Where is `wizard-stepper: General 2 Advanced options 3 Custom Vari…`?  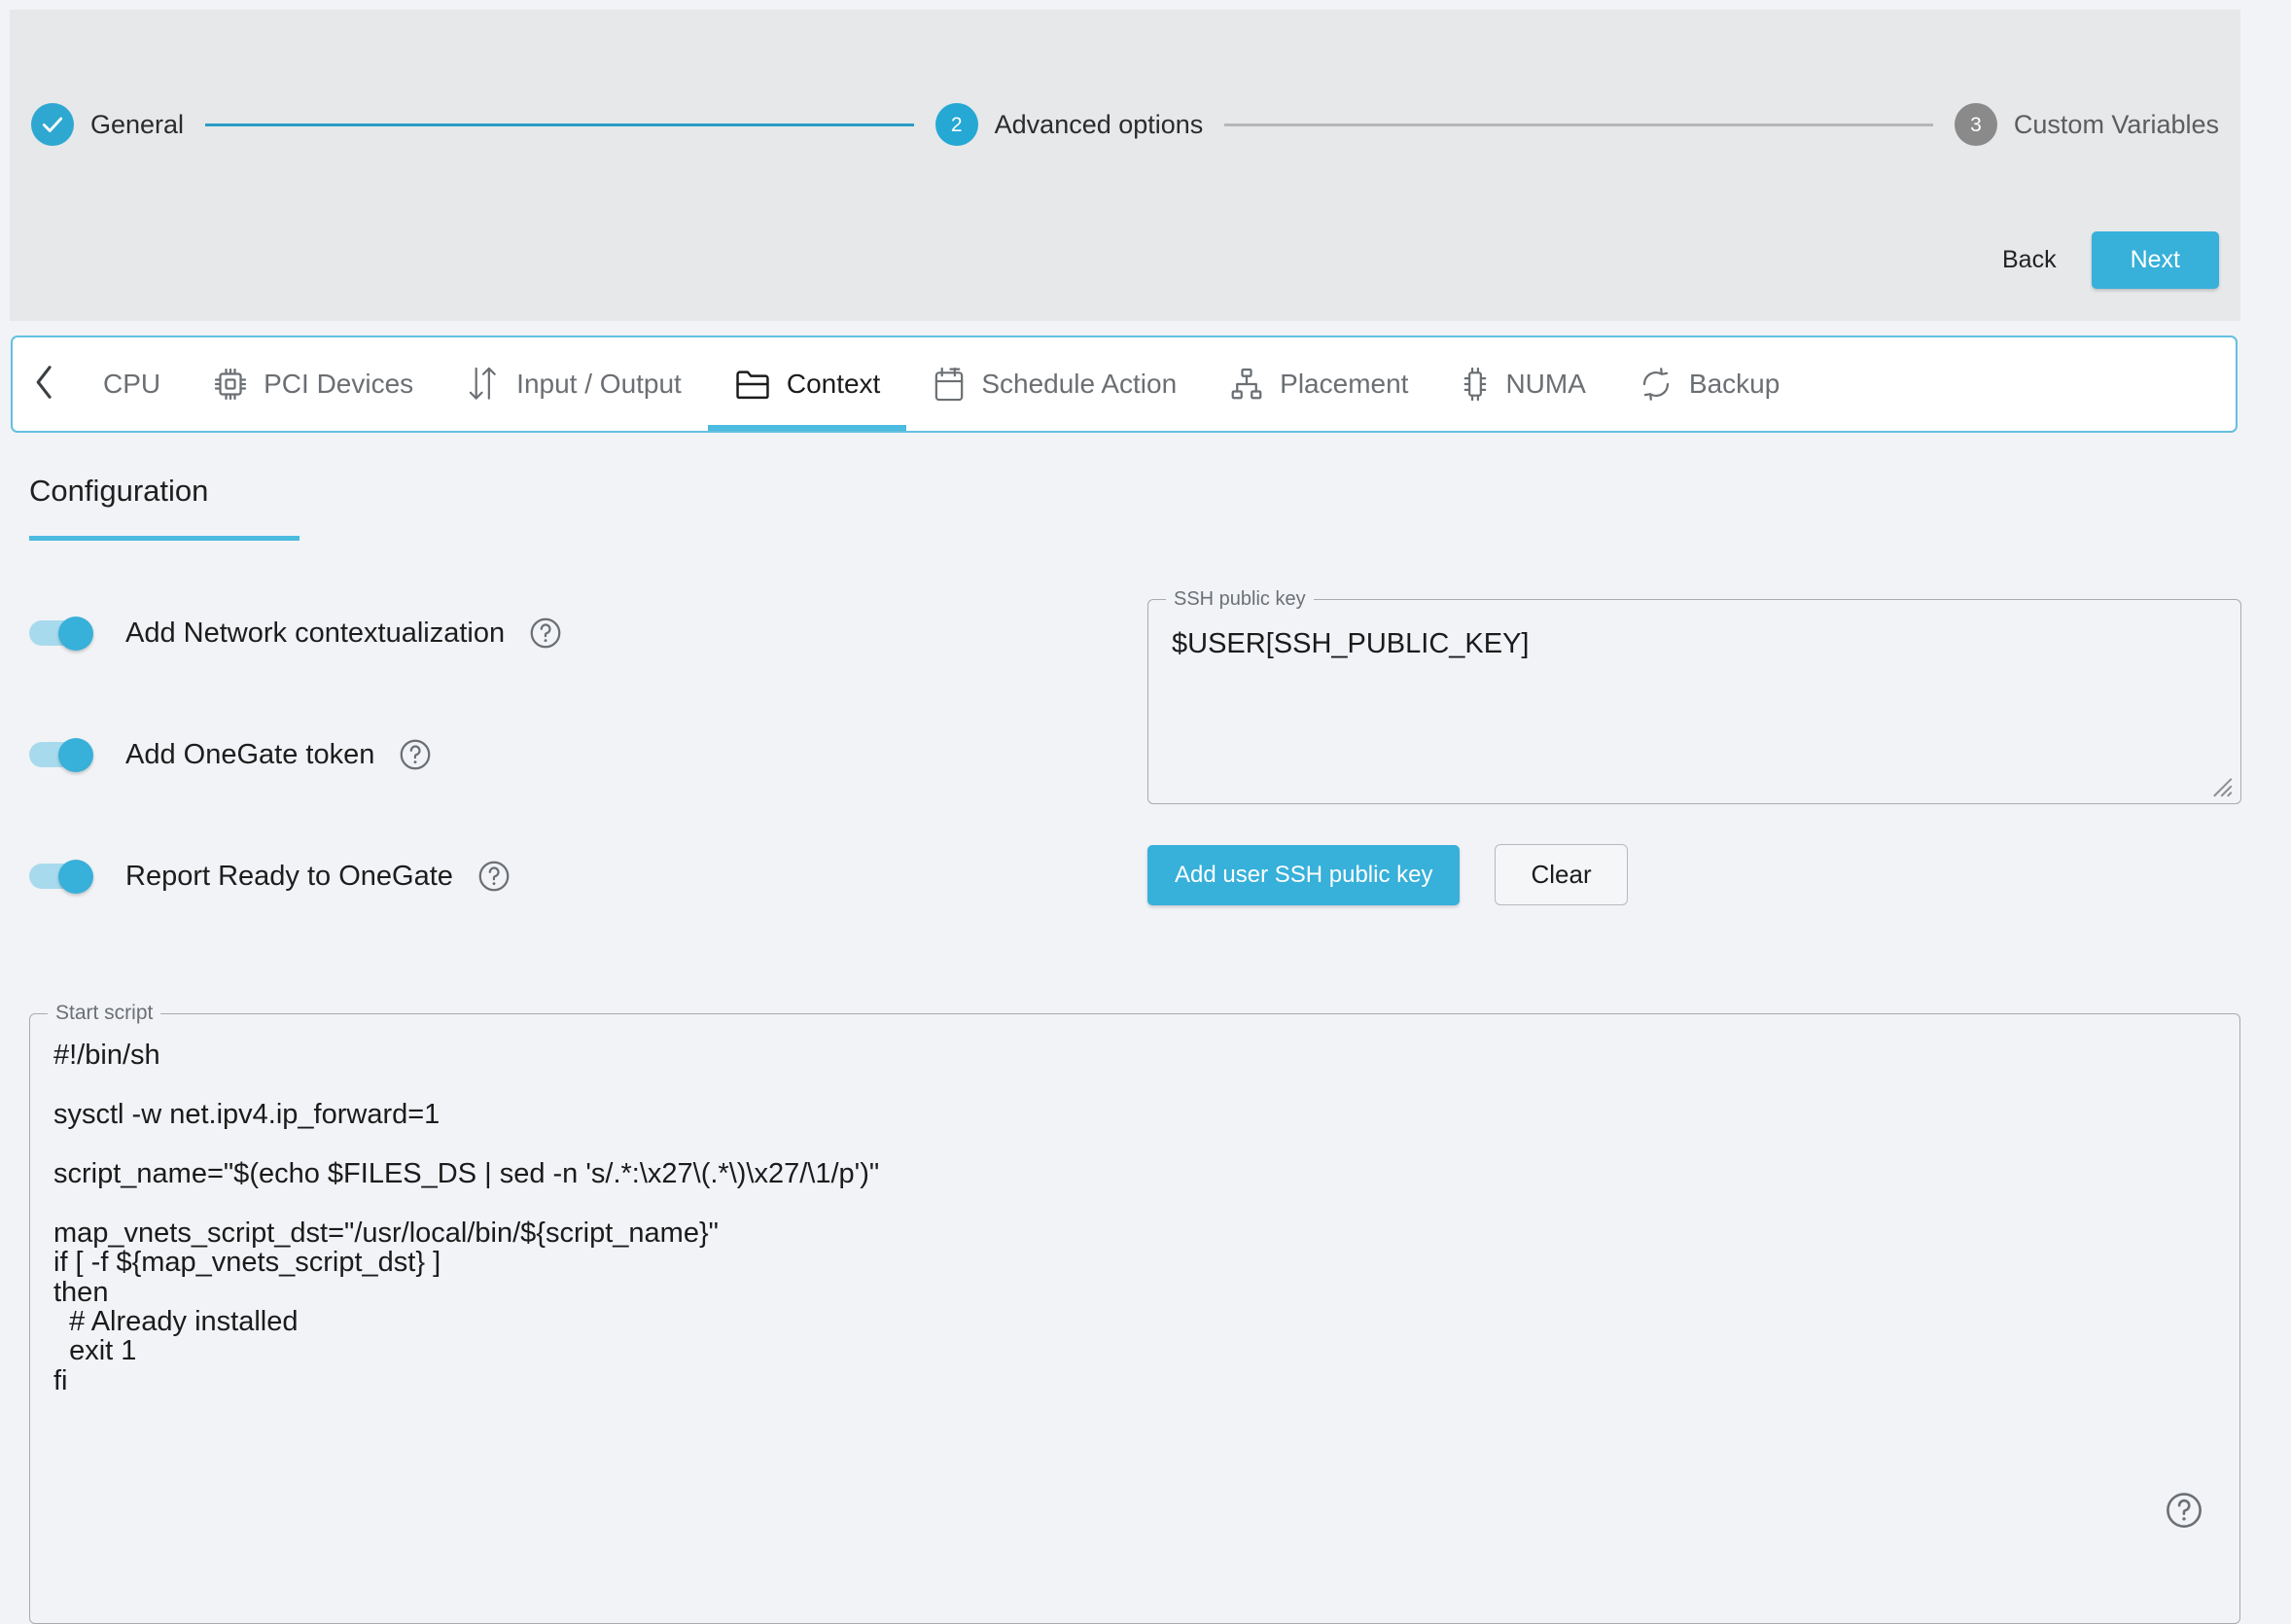 wizard-stepper: General 2 Advanced options 3 Custom Vari… is located at coordinates (1125, 124).